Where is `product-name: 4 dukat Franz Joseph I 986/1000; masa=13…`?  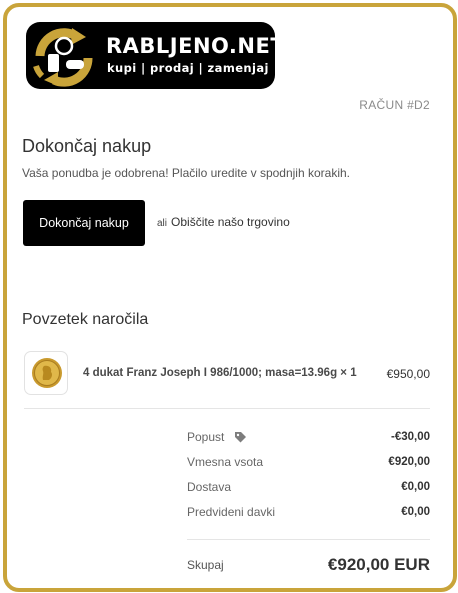 product-name: 4 dukat Franz Joseph I 986/1000; masa=13… is located at coordinates (220, 373).